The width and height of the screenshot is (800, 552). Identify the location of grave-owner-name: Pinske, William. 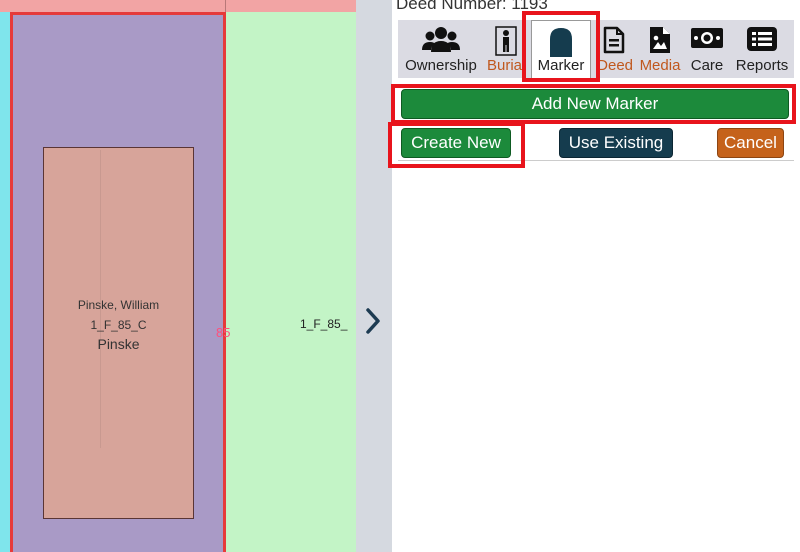
(118, 305).